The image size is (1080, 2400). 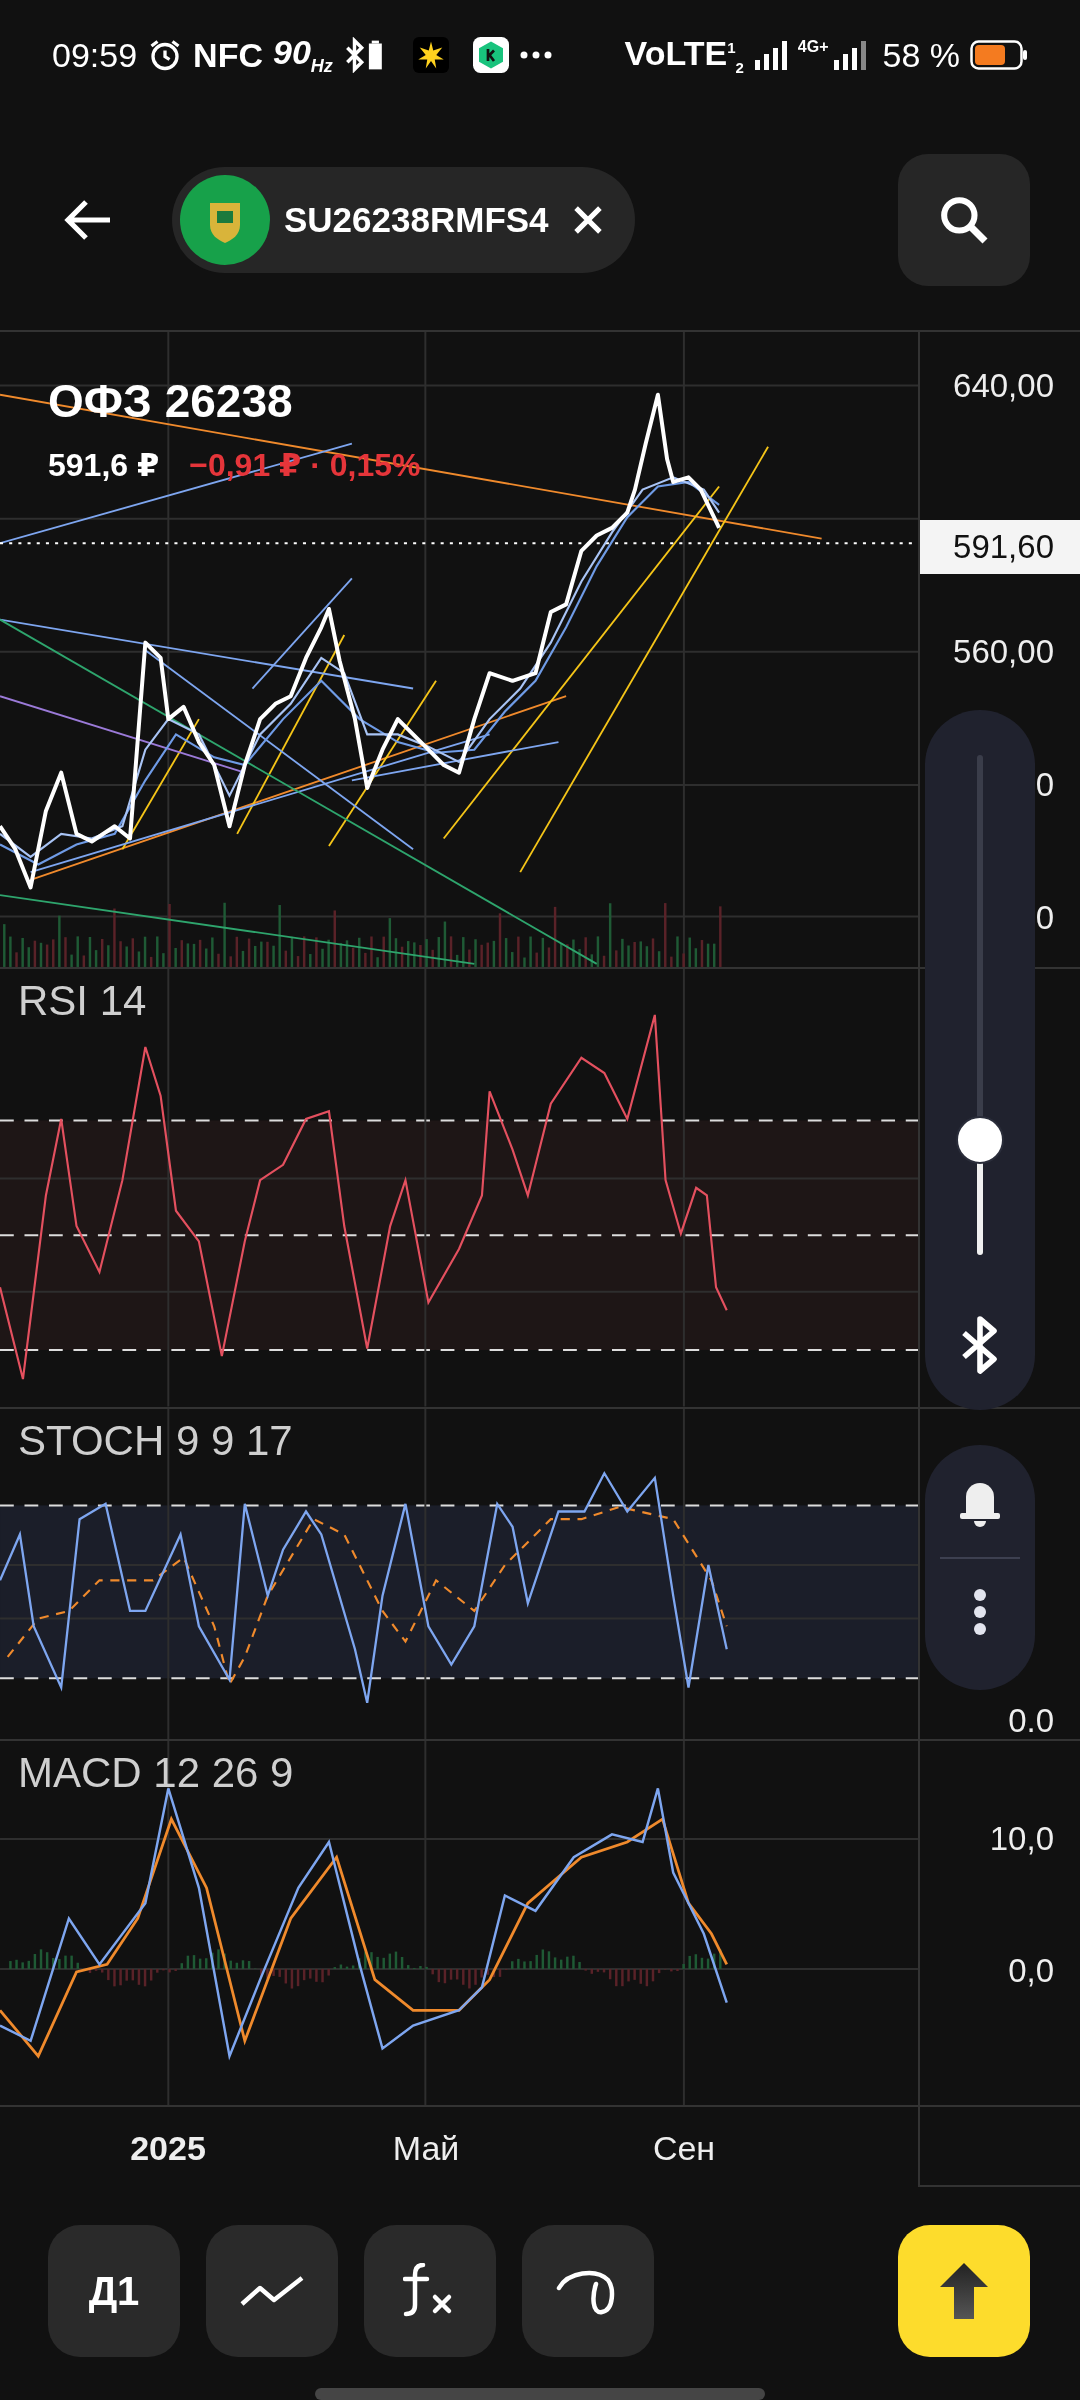 I want to click on time-axis-label: 2025, so click(x=168, y=2149).